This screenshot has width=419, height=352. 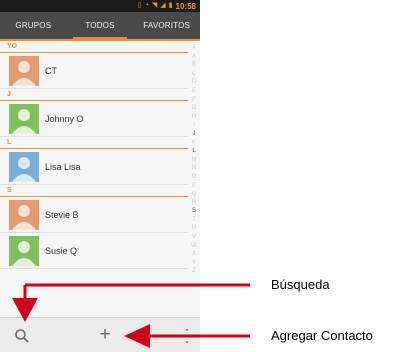 What do you see at coordinates (194, 228) in the screenshot?
I see `index-letter: U` at bounding box center [194, 228].